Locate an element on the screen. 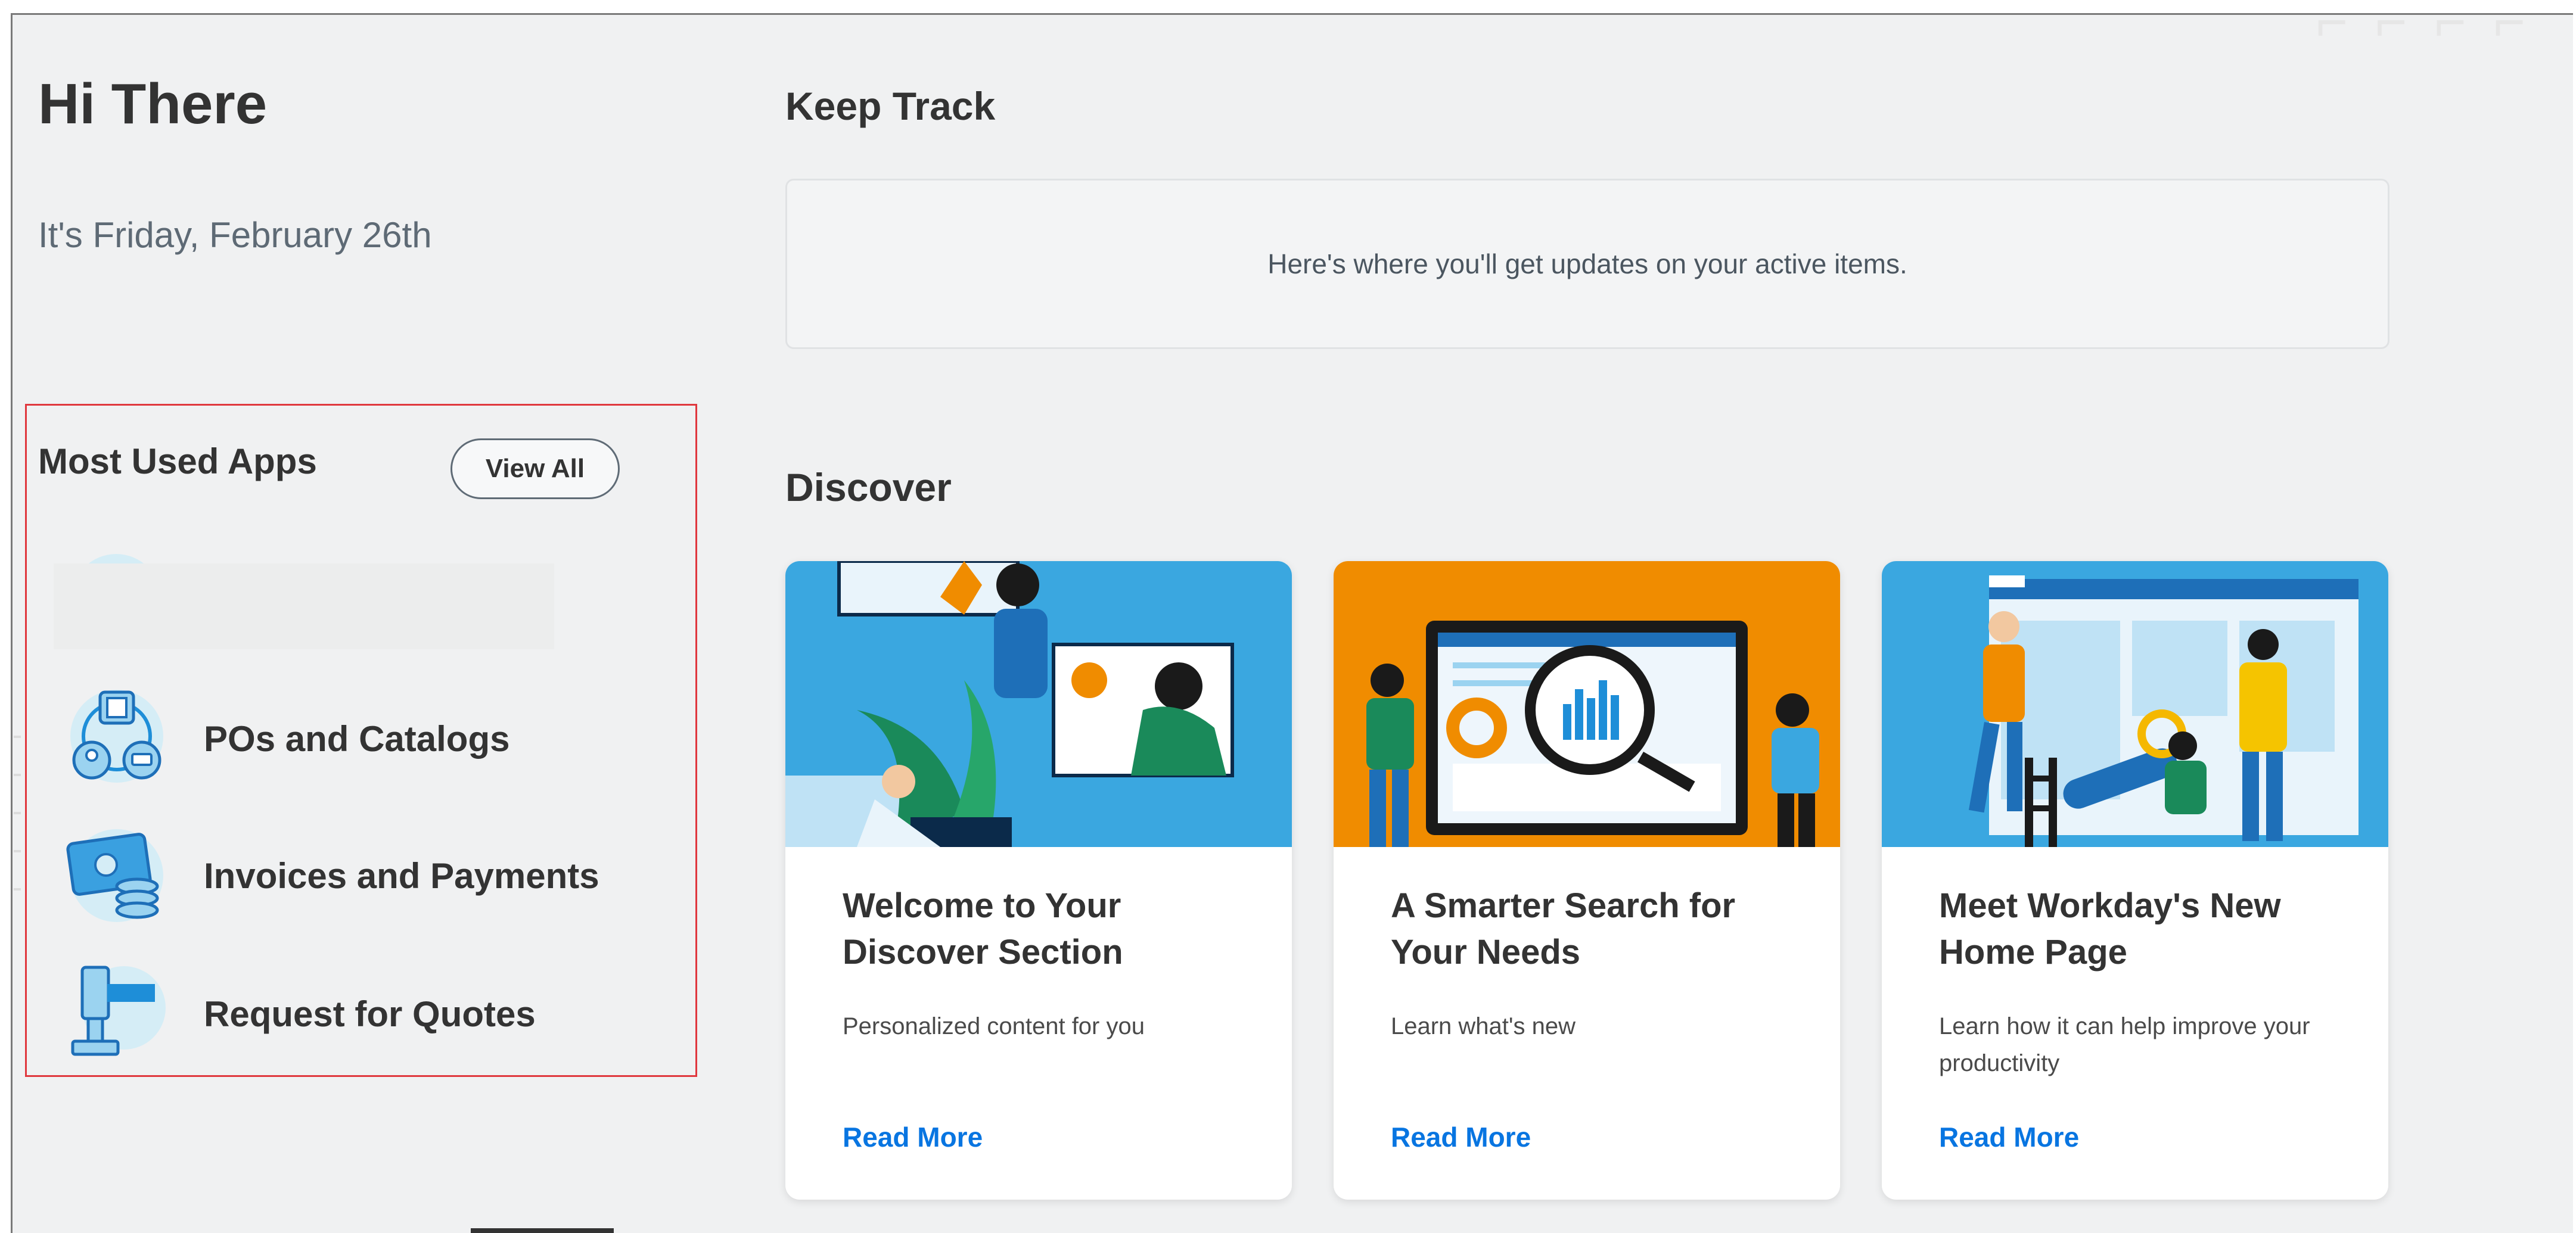  request-quotes-icon is located at coordinates (119, 1011).